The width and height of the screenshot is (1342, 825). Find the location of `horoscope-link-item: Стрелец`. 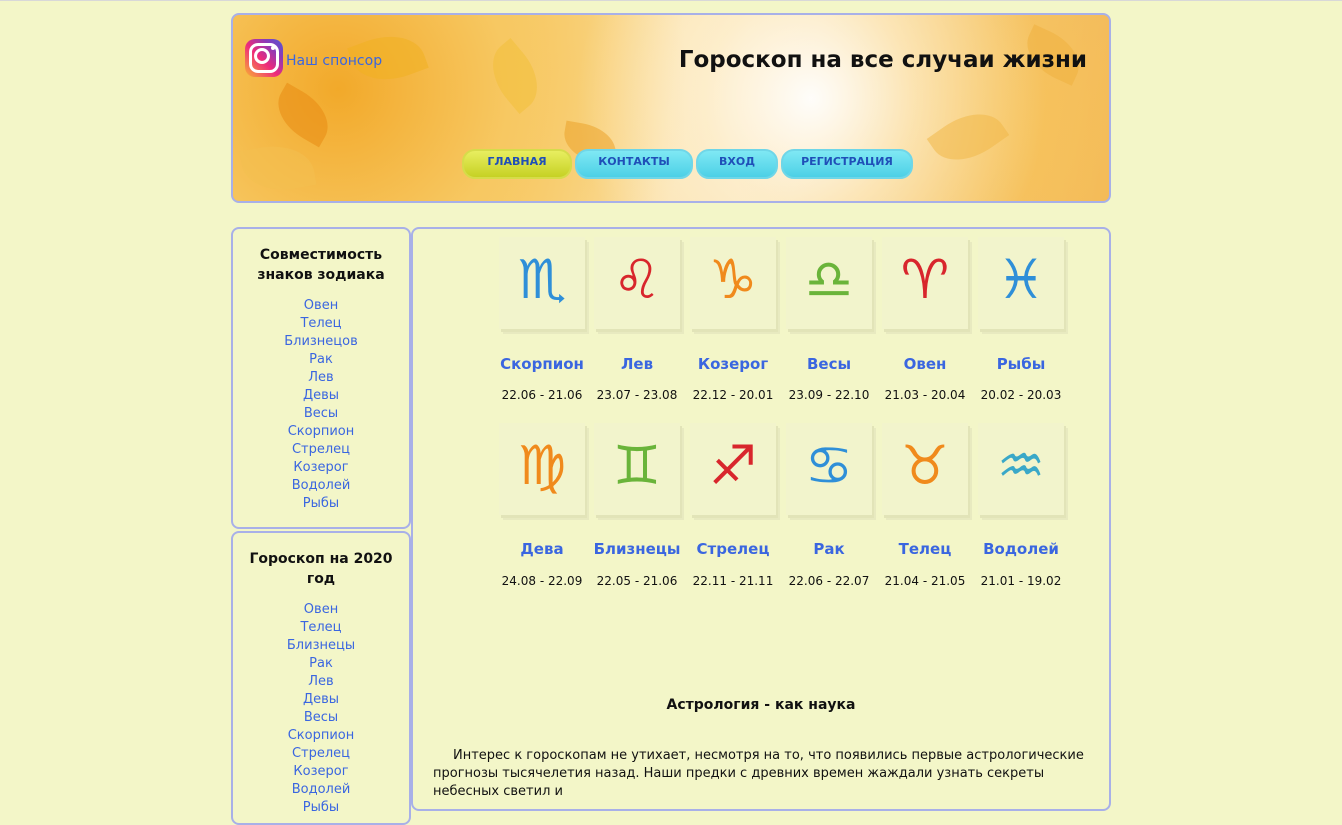

horoscope-link-item: Стрелец is located at coordinates (321, 754).